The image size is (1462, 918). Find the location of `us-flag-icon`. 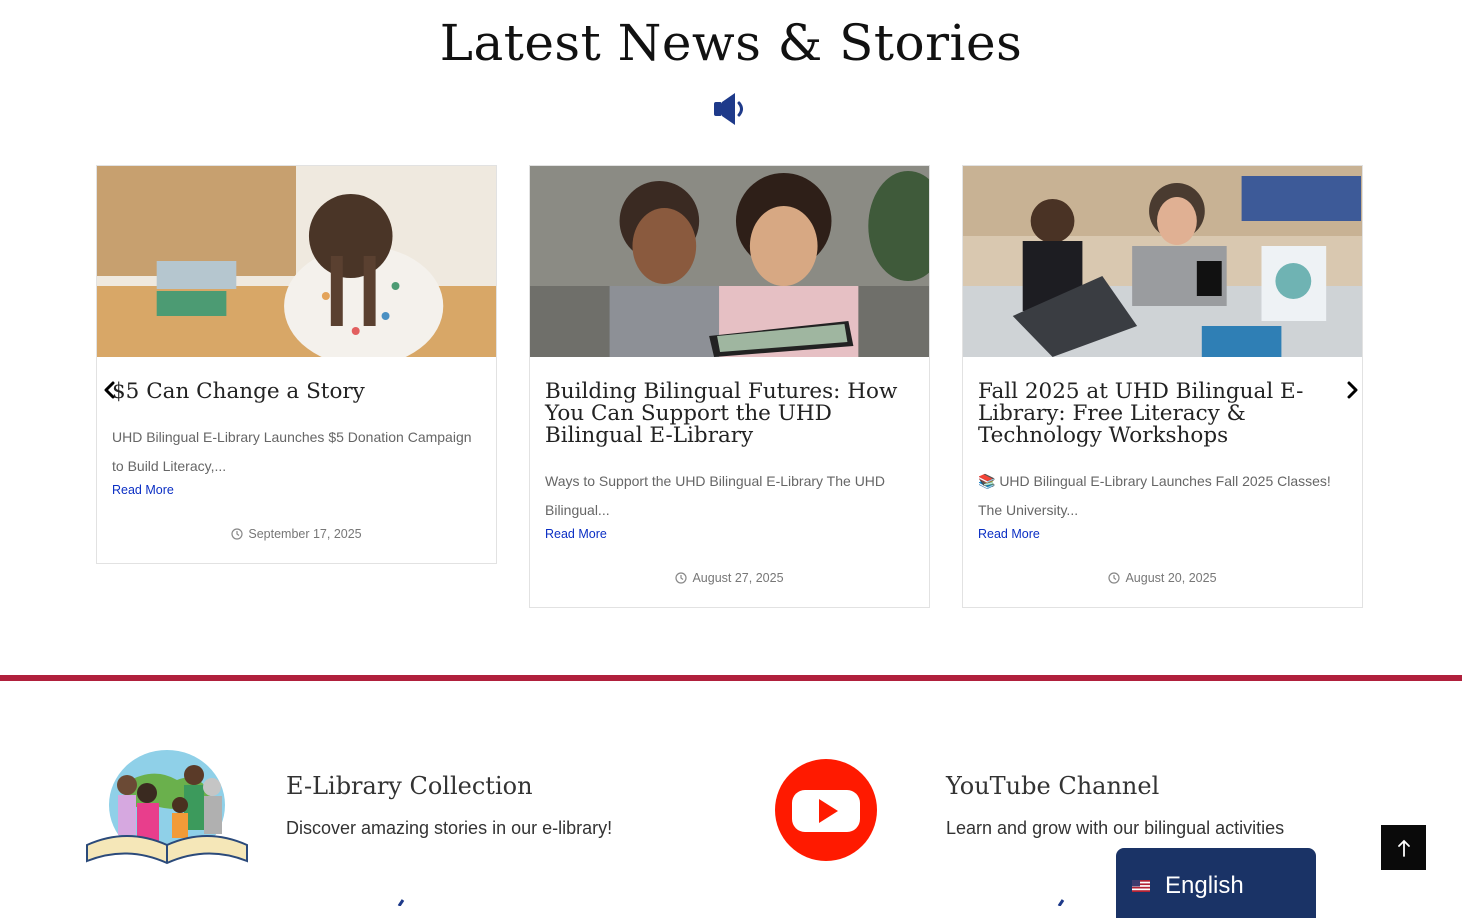

us-flag-icon is located at coordinates (1141, 886).